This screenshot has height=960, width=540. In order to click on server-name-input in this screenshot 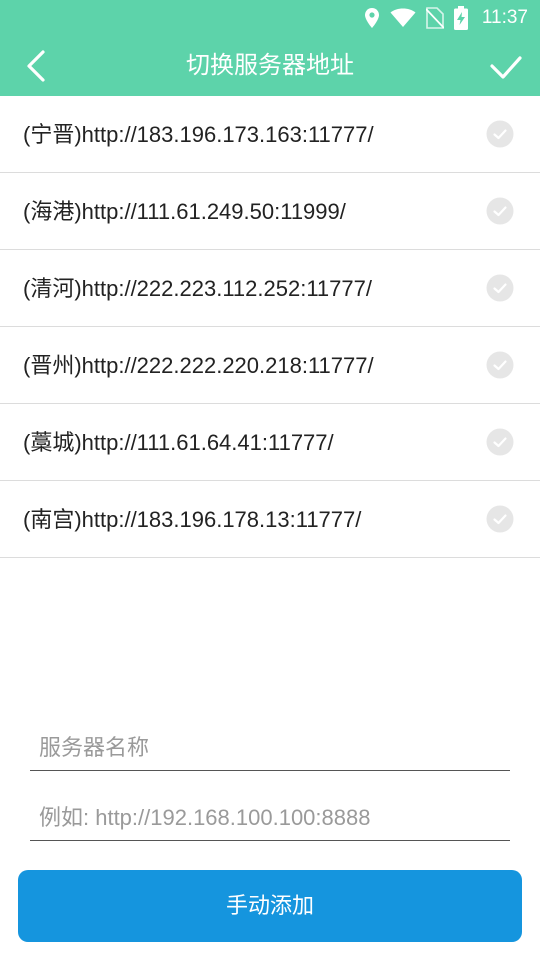, I will do `click(270, 748)`.